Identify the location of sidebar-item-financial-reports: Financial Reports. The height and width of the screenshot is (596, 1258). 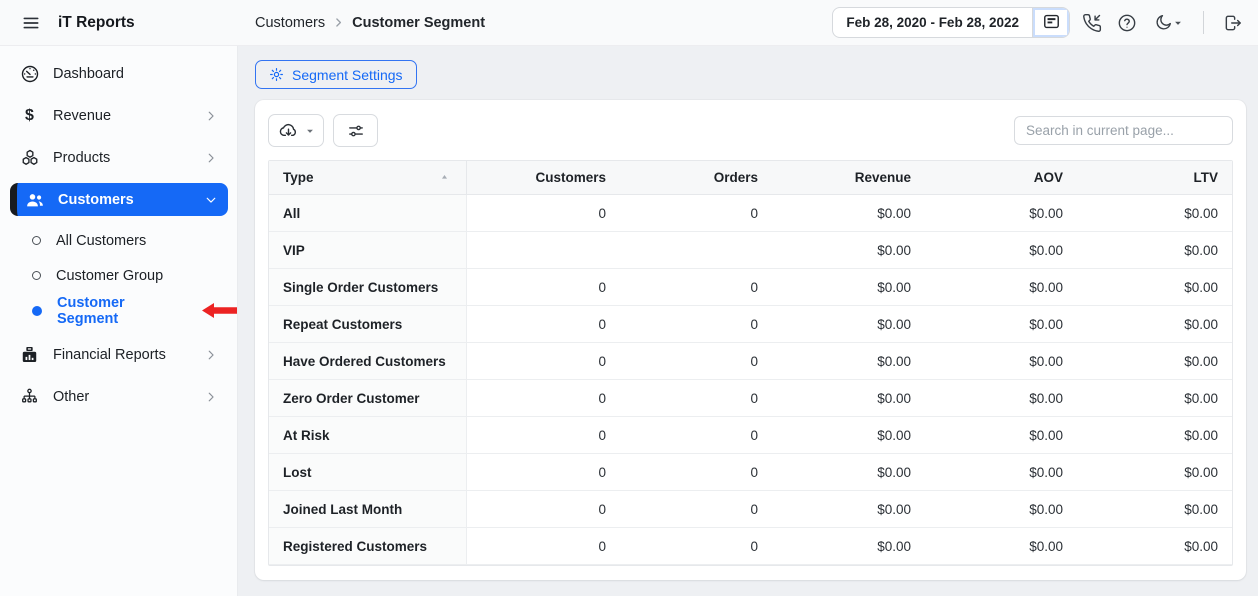
(118, 354).